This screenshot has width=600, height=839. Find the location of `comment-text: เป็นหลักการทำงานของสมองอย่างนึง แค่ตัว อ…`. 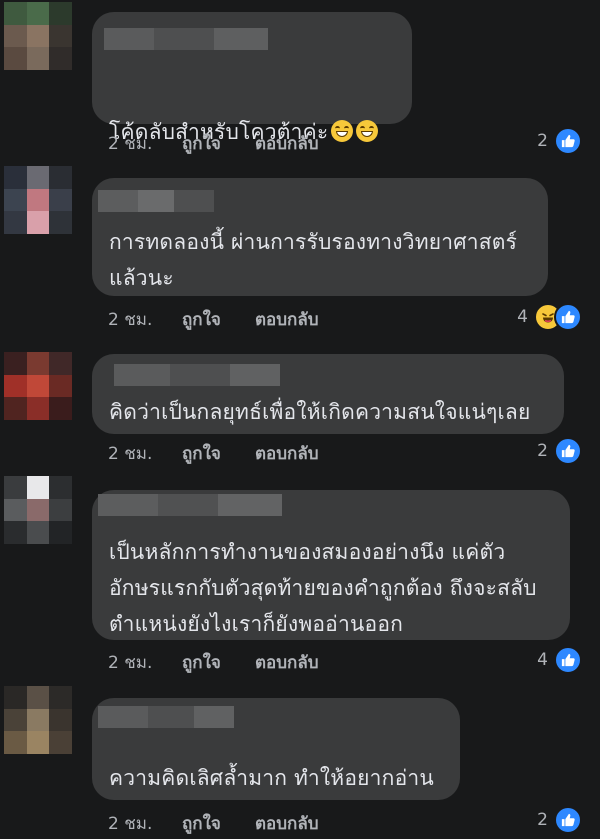

comment-text: เป็นหลักการทำงานของสมองอย่างนึง แค่ตัว อ… is located at coordinates (323, 588).